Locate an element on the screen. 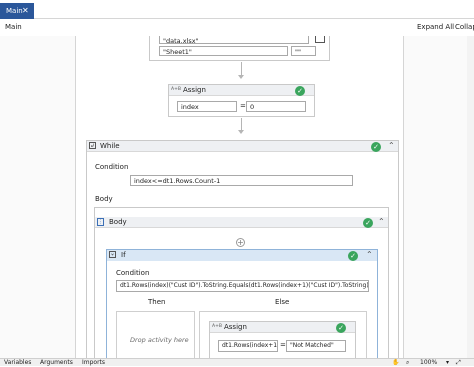 Image resolution: width=474 pixels, height=367 pixels. workbook-path-field: "data.xlsx" is located at coordinates (234, 40).